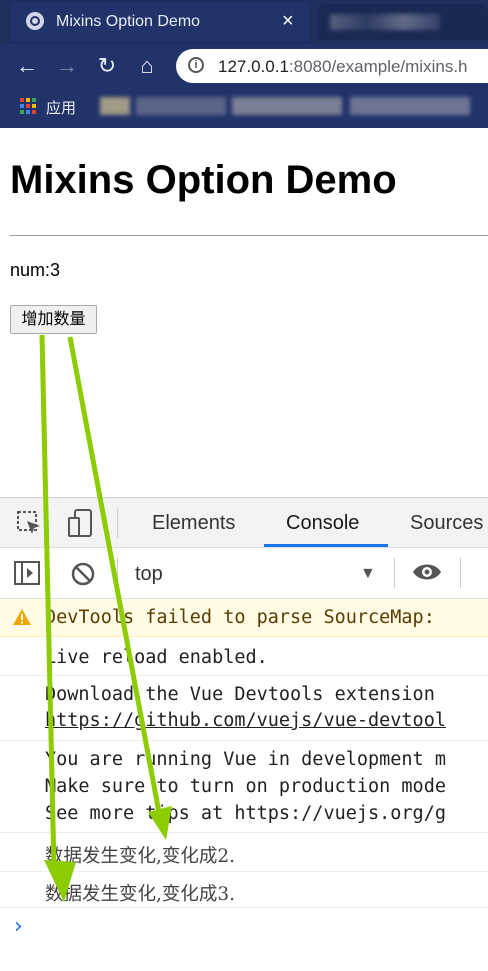 This screenshot has width=488, height=971. I want to click on console-line: Make sure to turn on production mode, so click(245, 786).